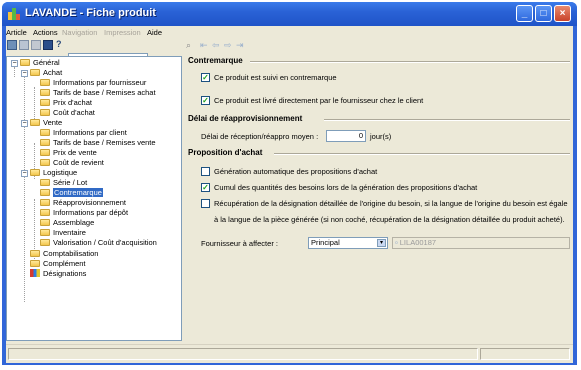  Describe the element at coordinates (35, 273) in the screenshot. I see `designations-icon` at that location.